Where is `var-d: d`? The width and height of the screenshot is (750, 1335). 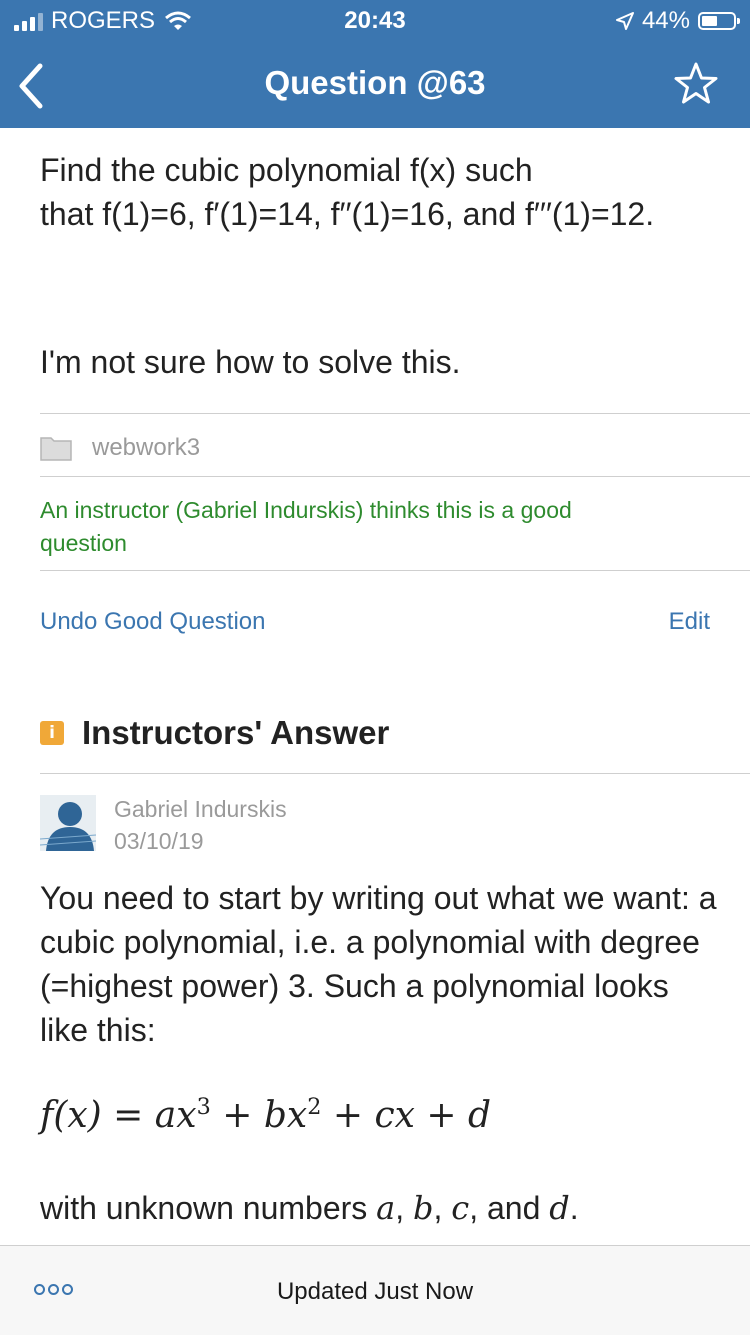
var-d: d is located at coordinates (559, 1208).